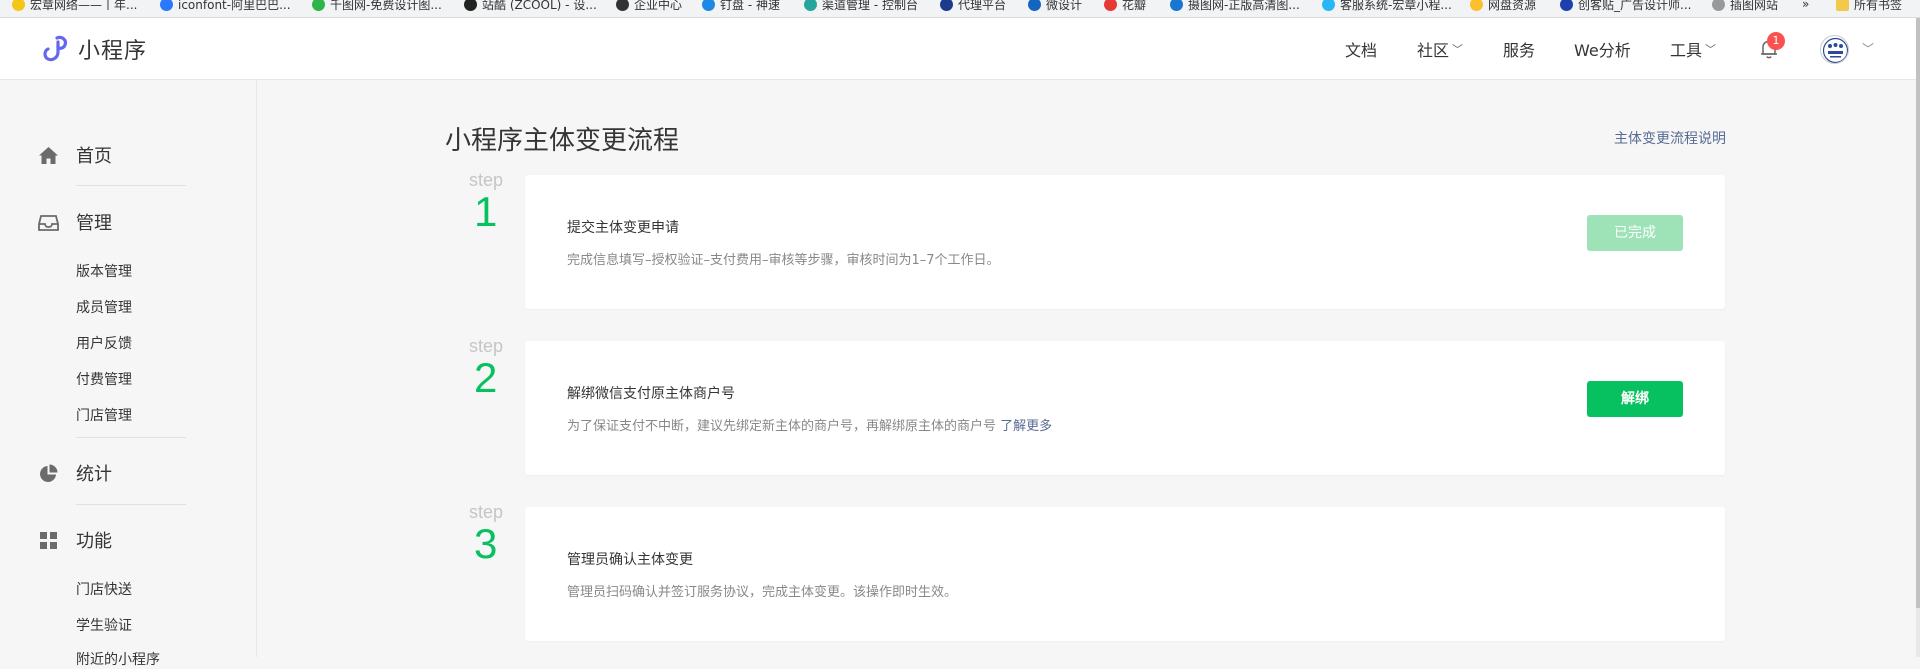 This screenshot has width=1920, height=669. What do you see at coordinates (783, 260) in the screenshot?
I see `step-description: 完成信息填写–授权验证–支付费用–审核等步骤，审核时间为1–7个工作日。` at bounding box center [783, 260].